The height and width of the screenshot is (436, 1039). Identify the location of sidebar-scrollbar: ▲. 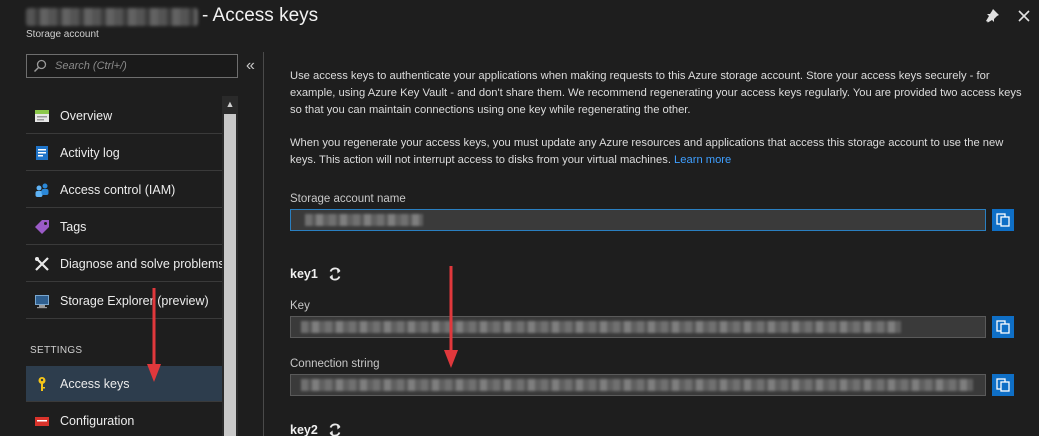
(230, 266).